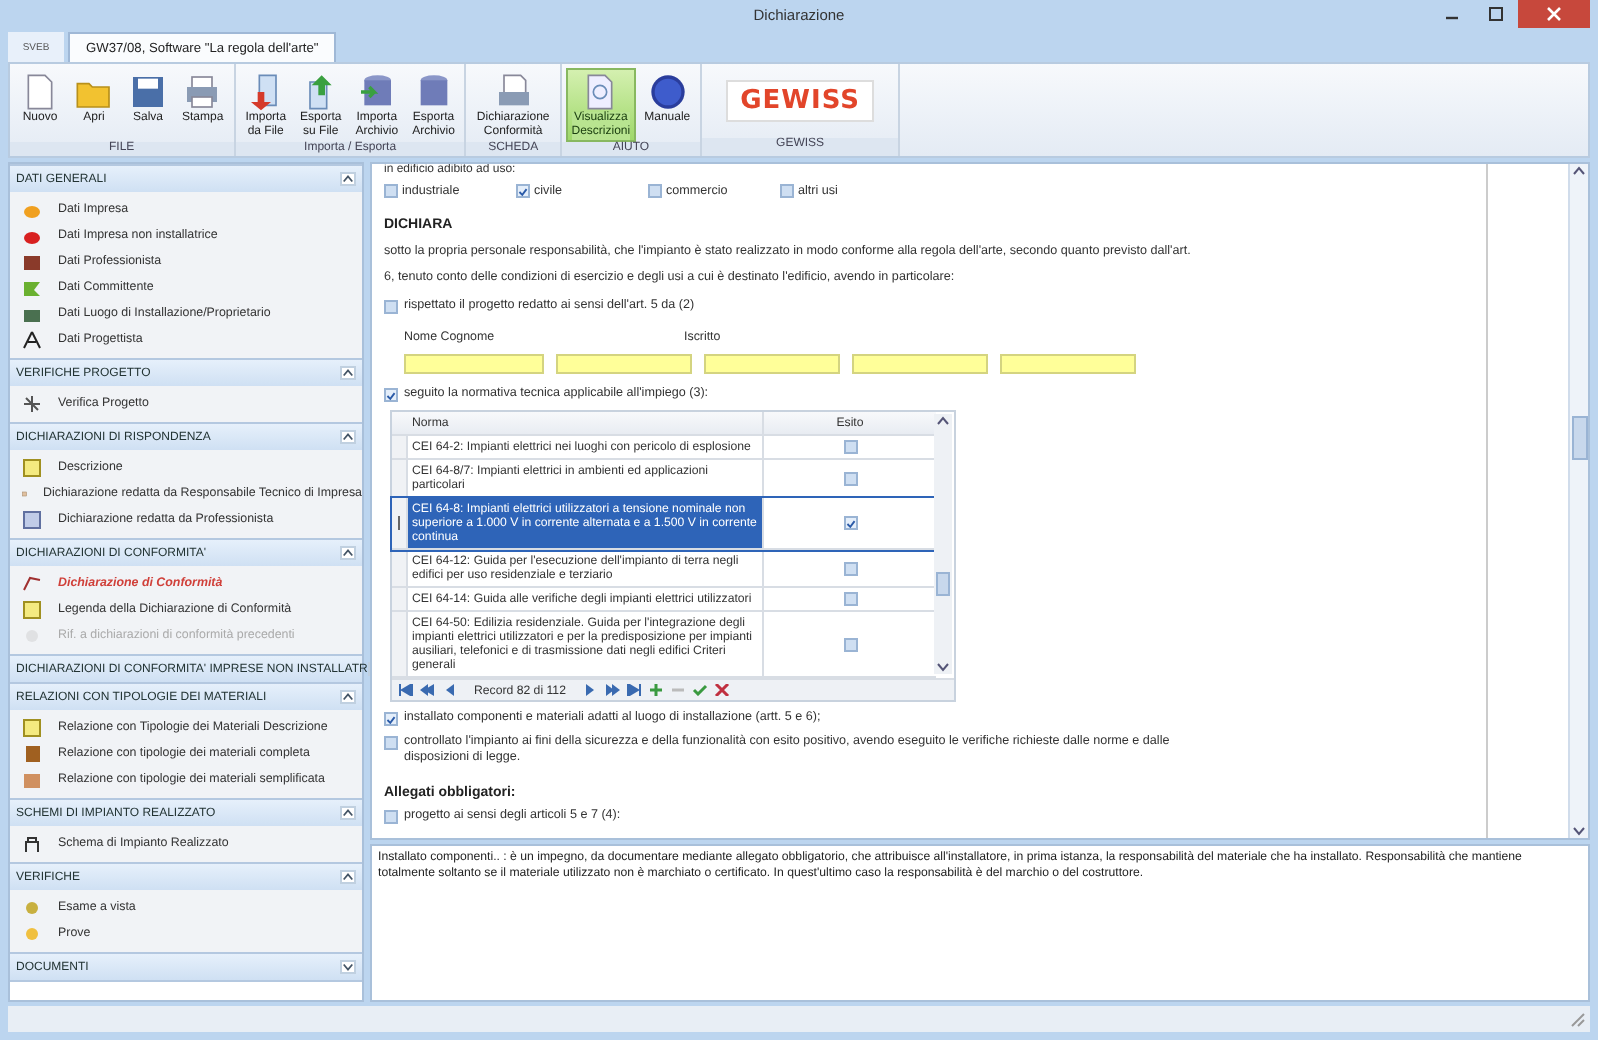 The height and width of the screenshot is (1040, 1598). I want to click on plus-icon, so click(656, 690).